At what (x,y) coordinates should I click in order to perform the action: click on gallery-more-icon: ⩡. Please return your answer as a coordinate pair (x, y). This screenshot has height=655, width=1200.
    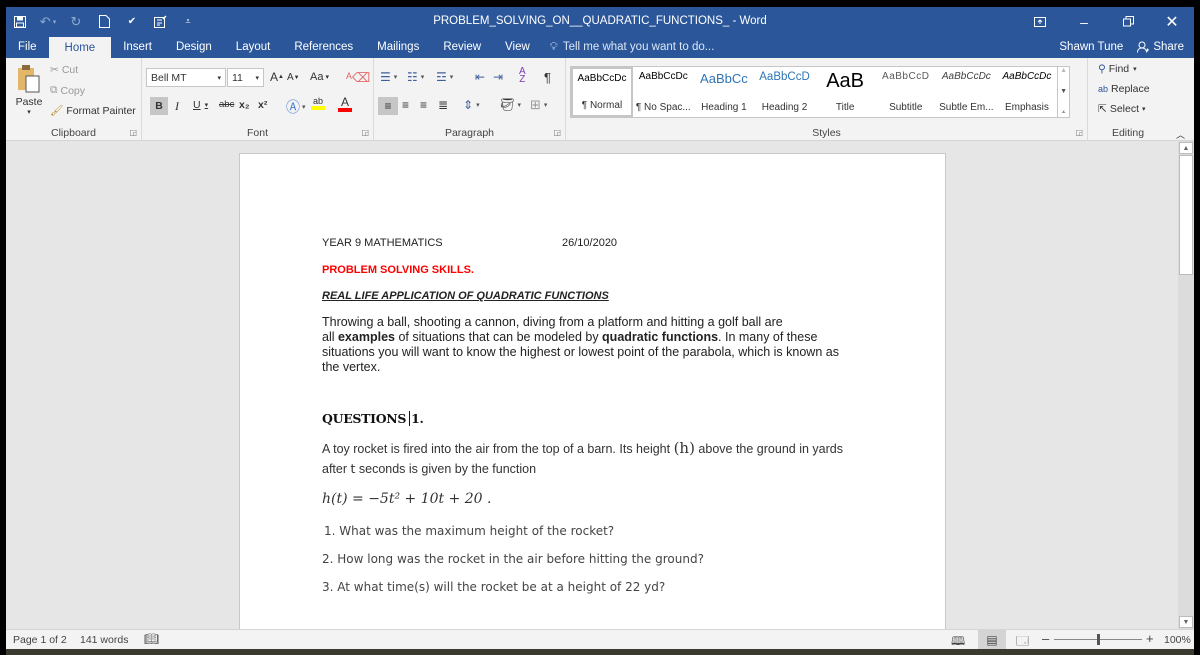
    Looking at the image, I should click on (1064, 113).